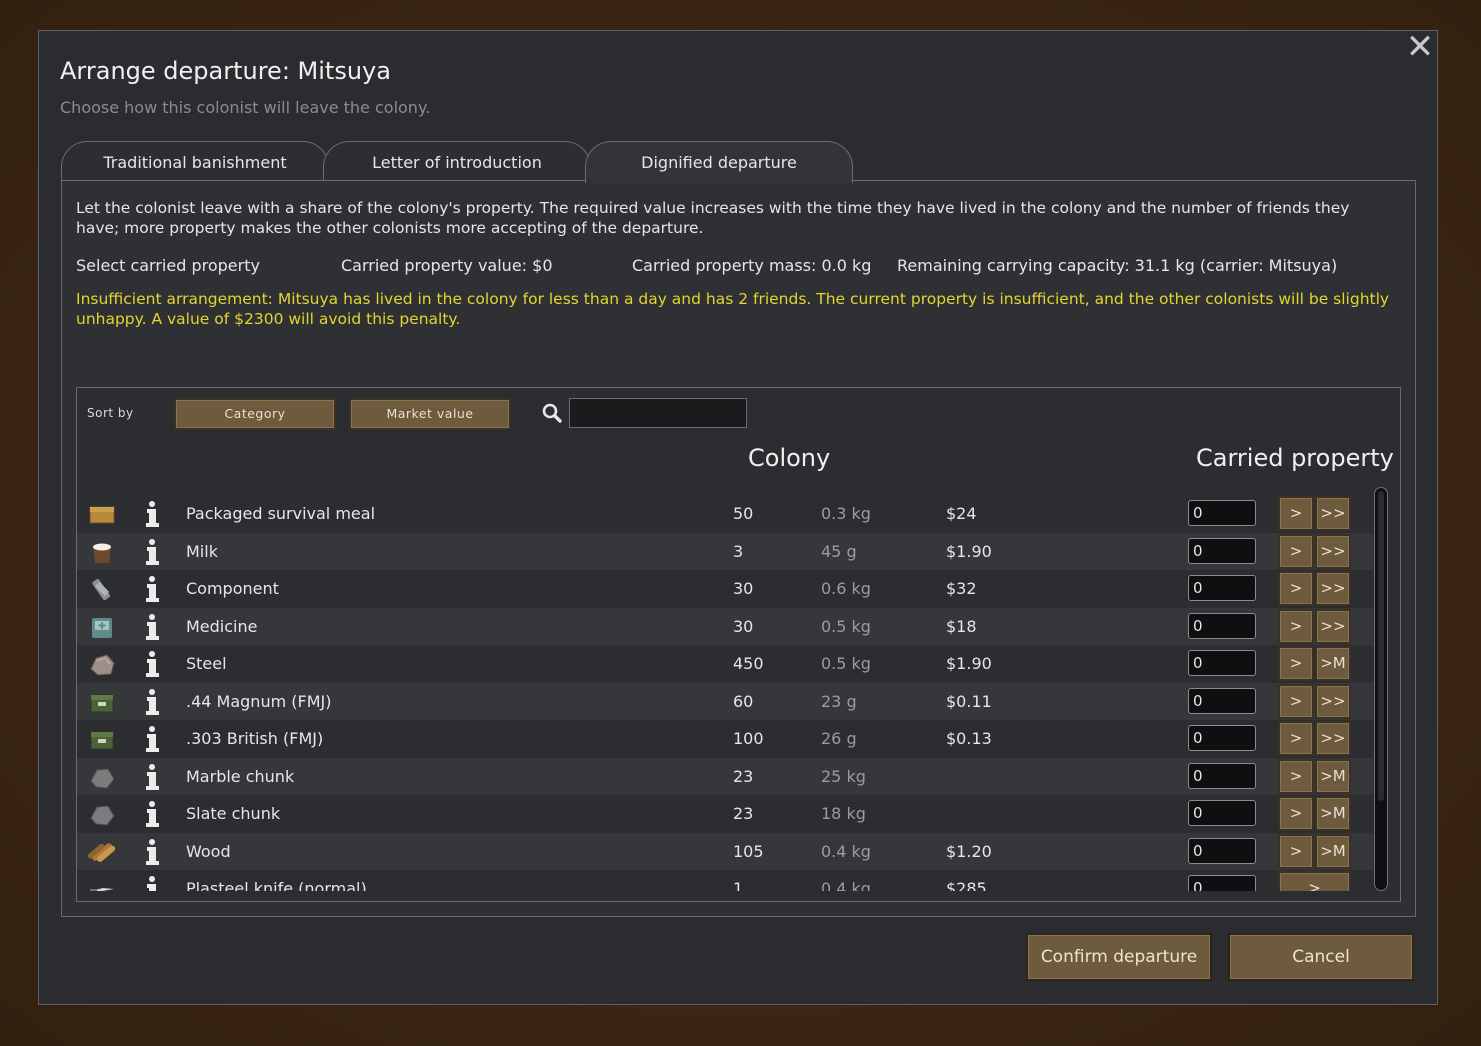 The image size is (1481, 1046). I want to click on scroll-thumb, so click(1381, 646).